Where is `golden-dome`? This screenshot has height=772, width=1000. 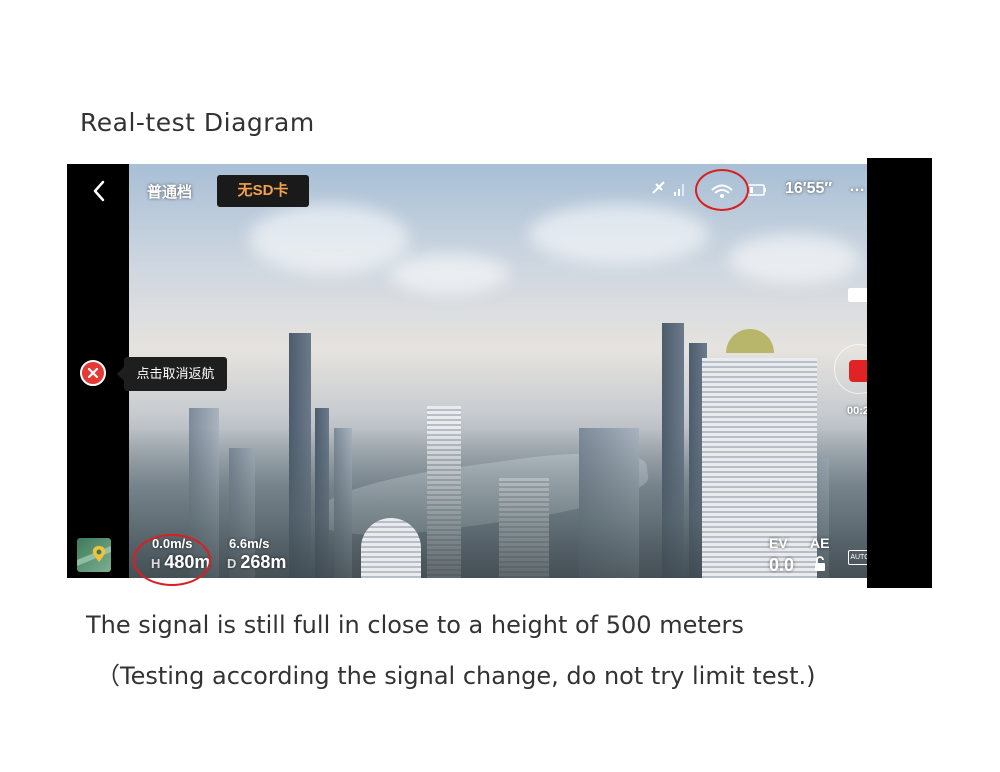
golden-dome is located at coordinates (750, 341).